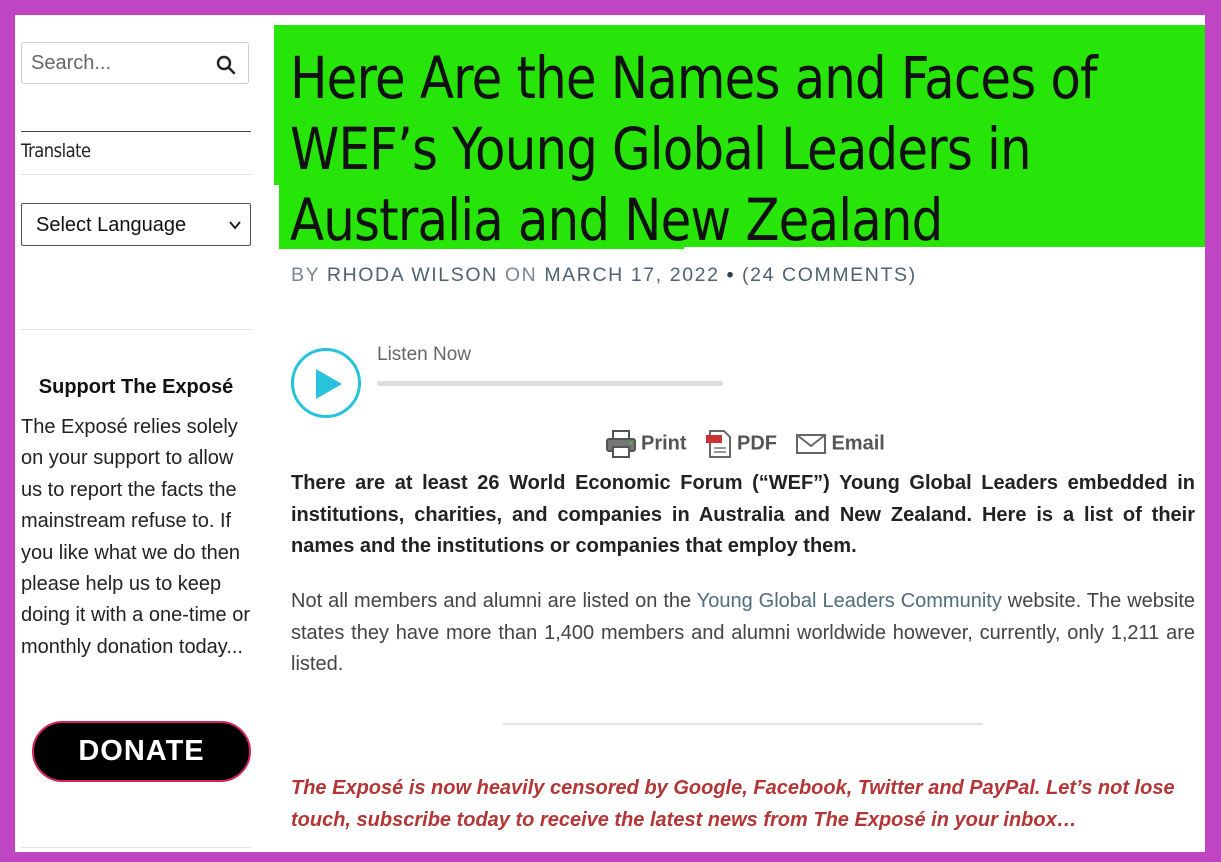 This screenshot has width=1221, height=862. I want to click on print-button: Print, so click(646, 444).